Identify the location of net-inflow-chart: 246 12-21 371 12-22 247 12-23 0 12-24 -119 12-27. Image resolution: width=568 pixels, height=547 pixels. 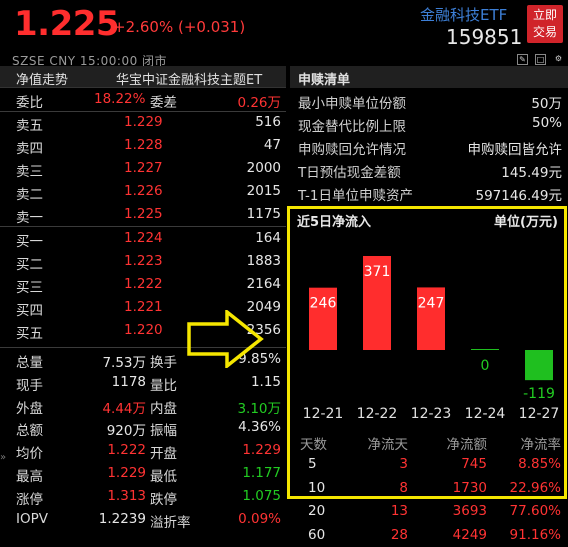
(431, 339).